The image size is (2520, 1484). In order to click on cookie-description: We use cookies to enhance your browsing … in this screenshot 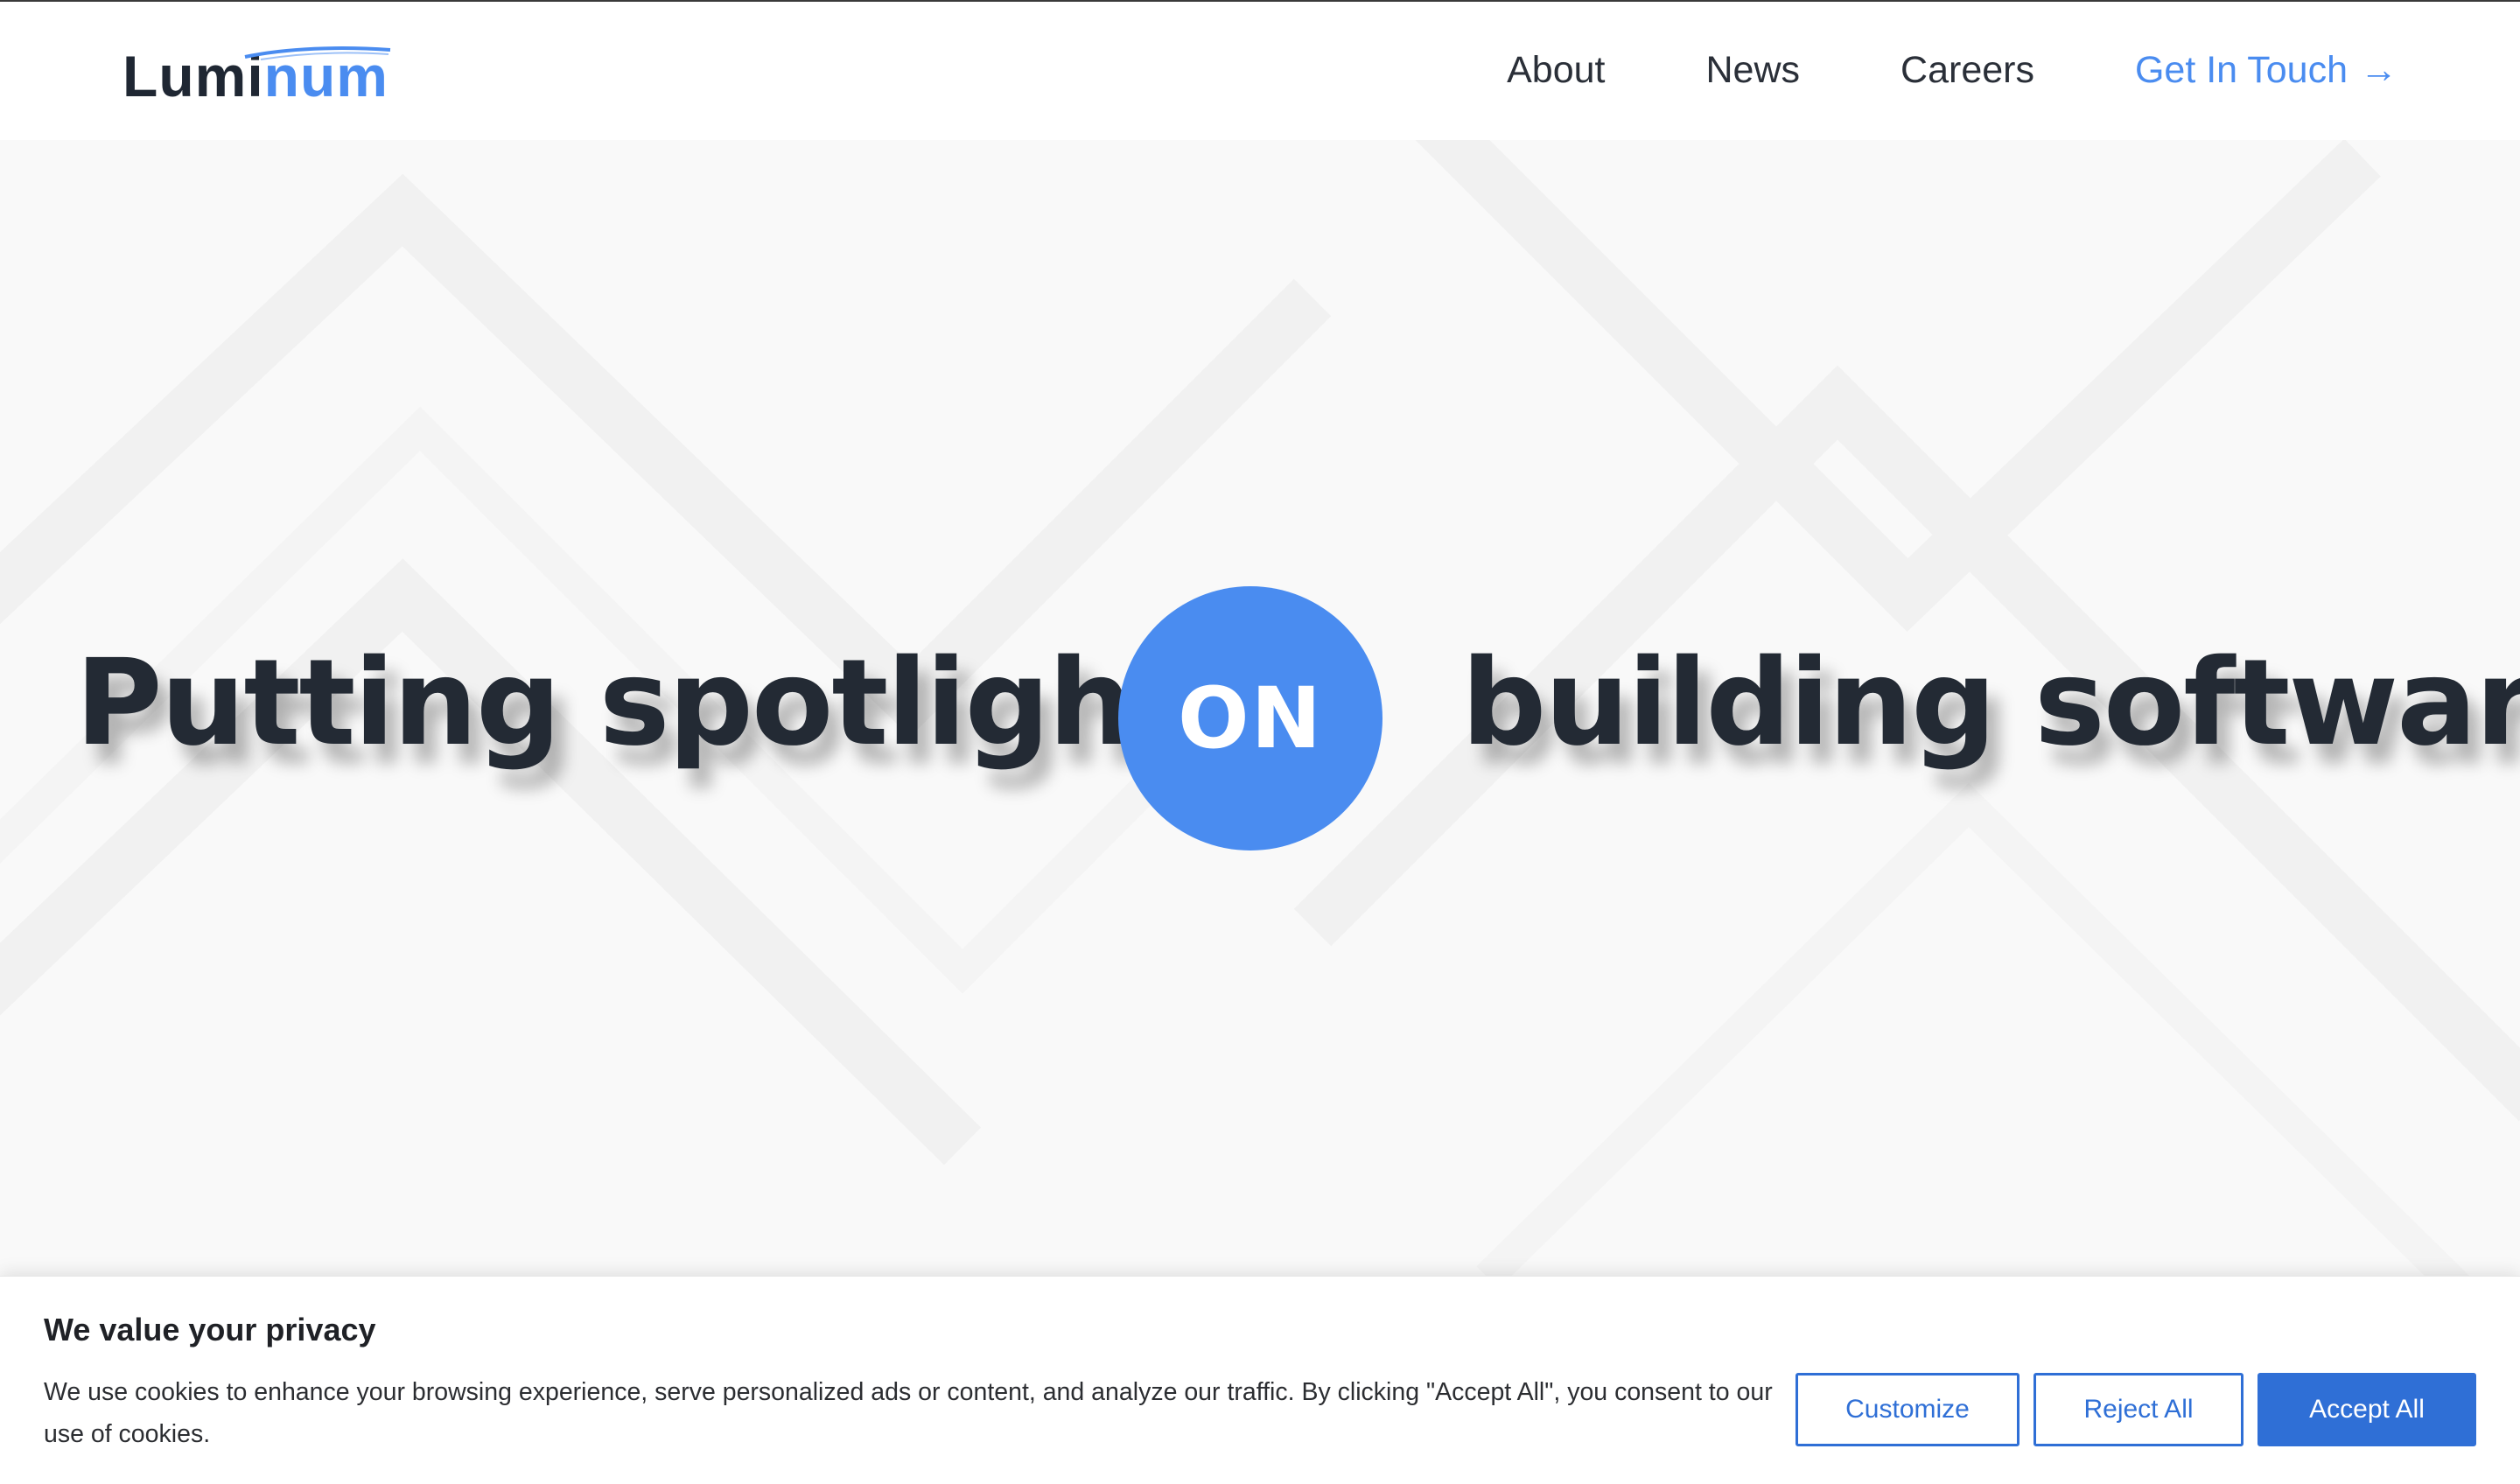, I will do `click(908, 1413)`.